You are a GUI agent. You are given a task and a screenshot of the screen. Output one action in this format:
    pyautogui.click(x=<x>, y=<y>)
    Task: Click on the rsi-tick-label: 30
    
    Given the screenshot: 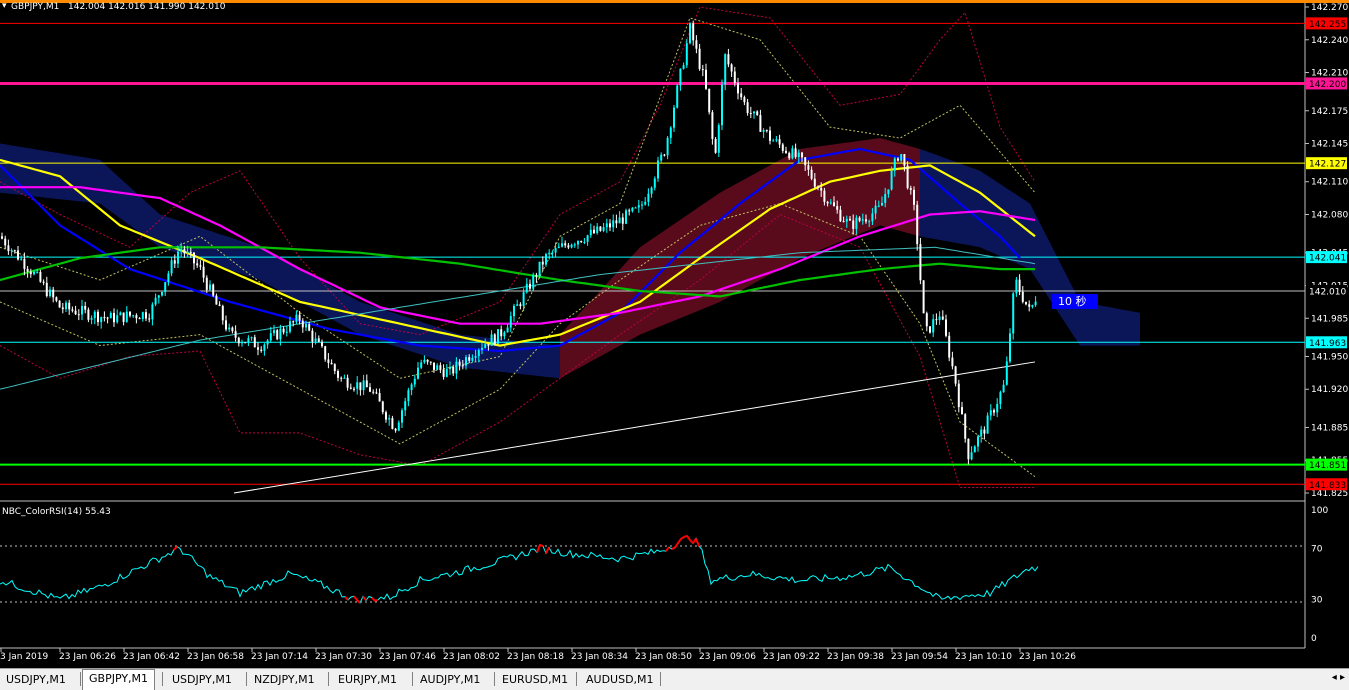 What is the action you would take?
    pyautogui.click(x=1317, y=601)
    